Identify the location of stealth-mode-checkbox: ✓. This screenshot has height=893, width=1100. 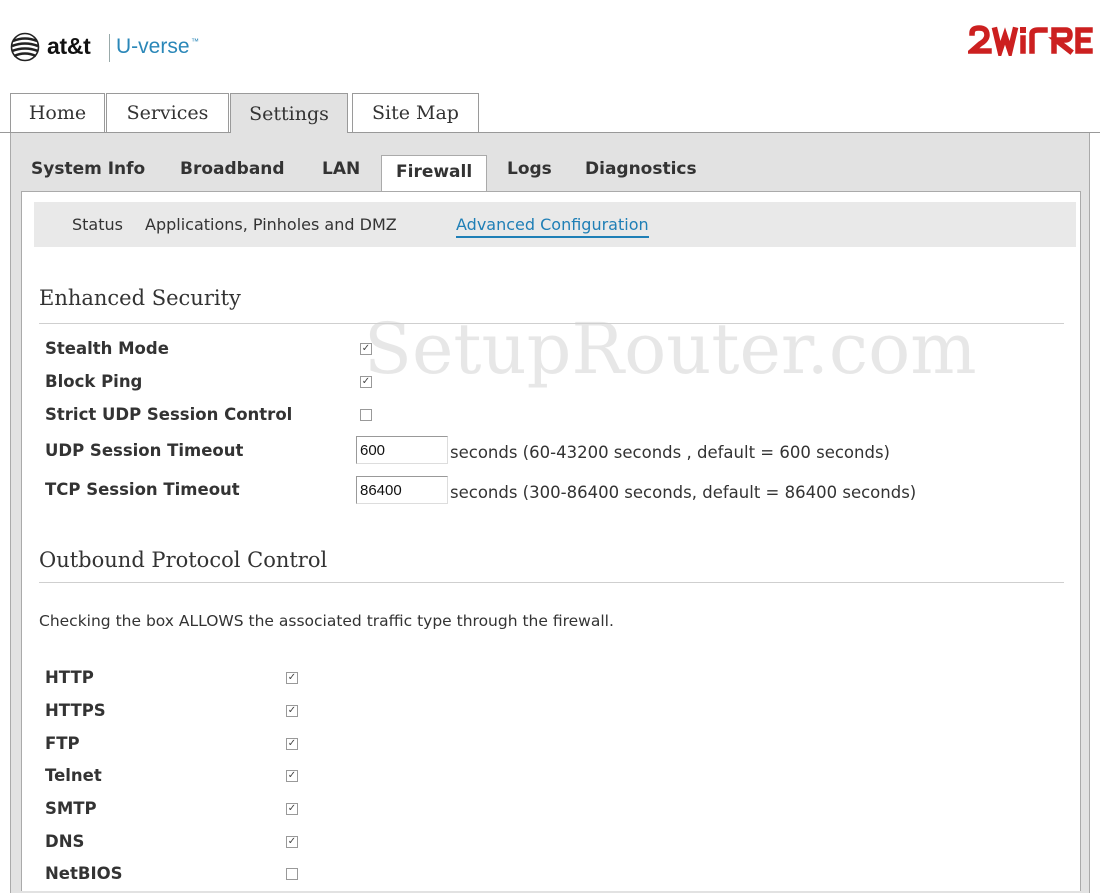
(366, 349).